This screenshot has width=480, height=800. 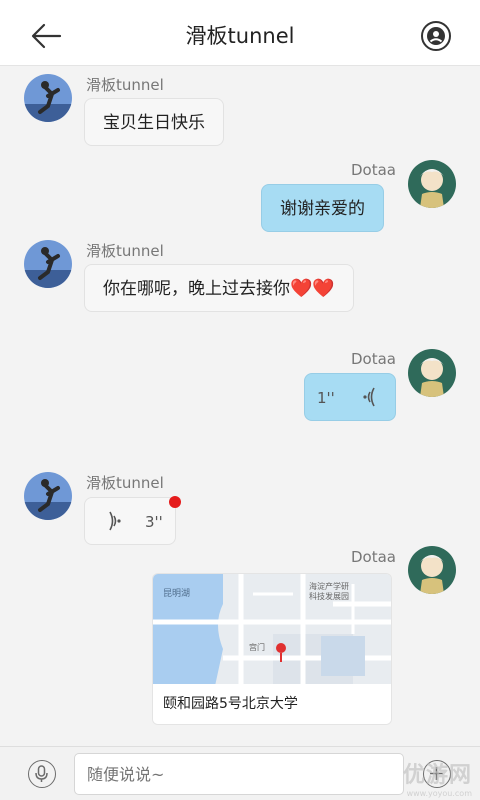 I want to click on voice-duration: 3'', so click(x=154, y=522).